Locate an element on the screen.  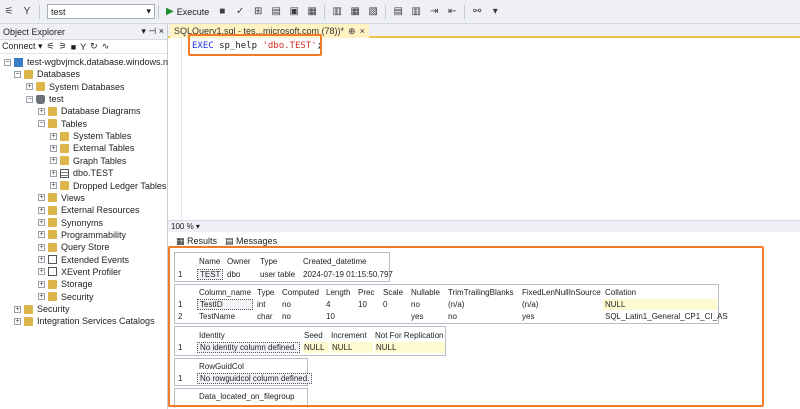
tree-node: + Database Diagrams is located at coordinates (89, 111).